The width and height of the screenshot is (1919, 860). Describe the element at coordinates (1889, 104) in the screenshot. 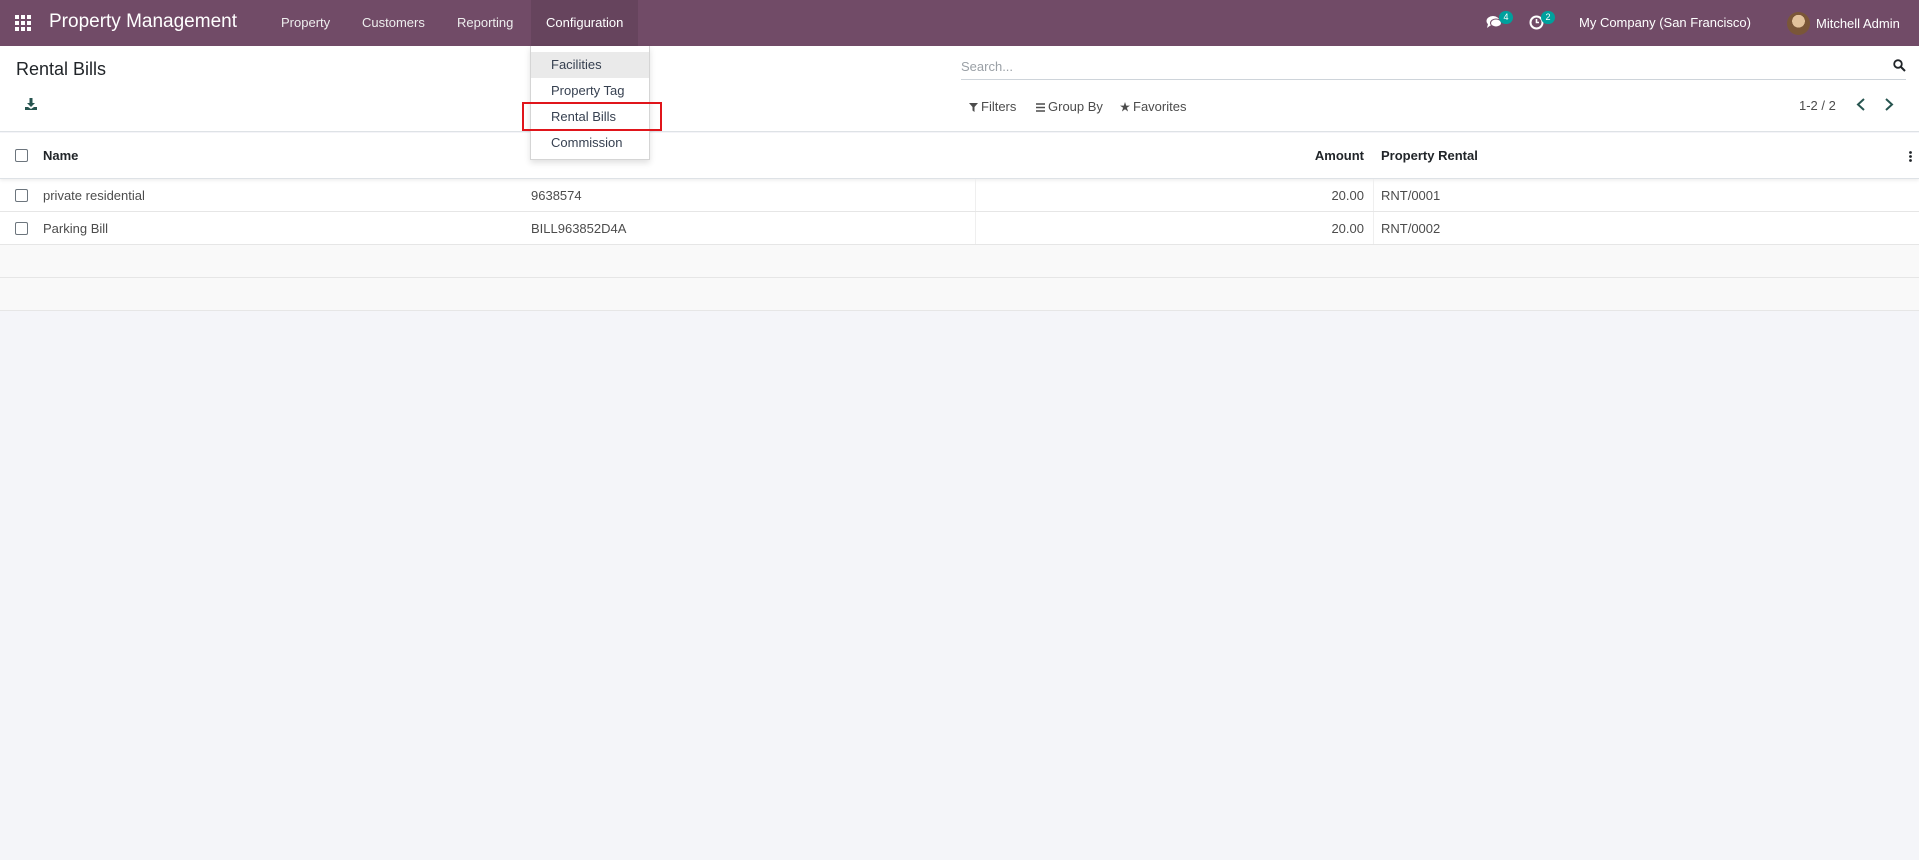

I see `chevron-right-icon` at that location.